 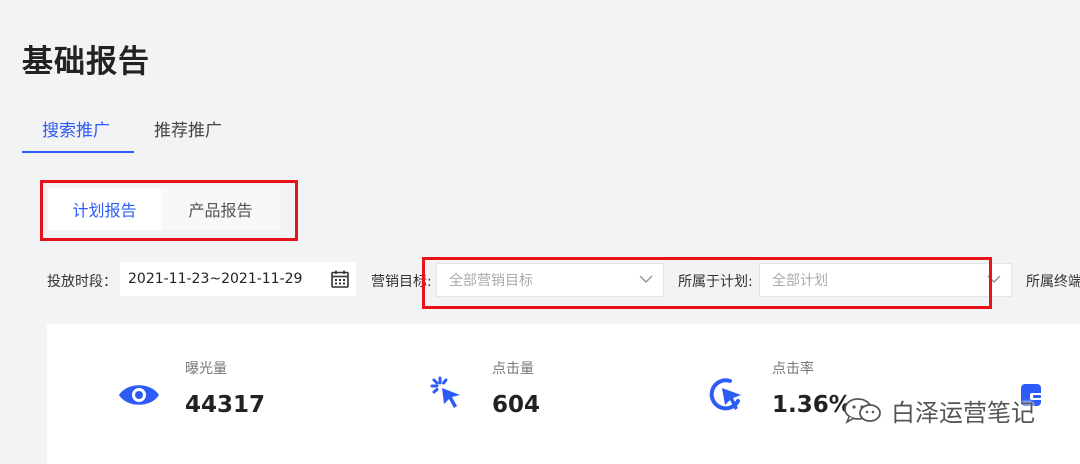 I want to click on subtab-plan-report: 计划报告, so click(x=104, y=209).